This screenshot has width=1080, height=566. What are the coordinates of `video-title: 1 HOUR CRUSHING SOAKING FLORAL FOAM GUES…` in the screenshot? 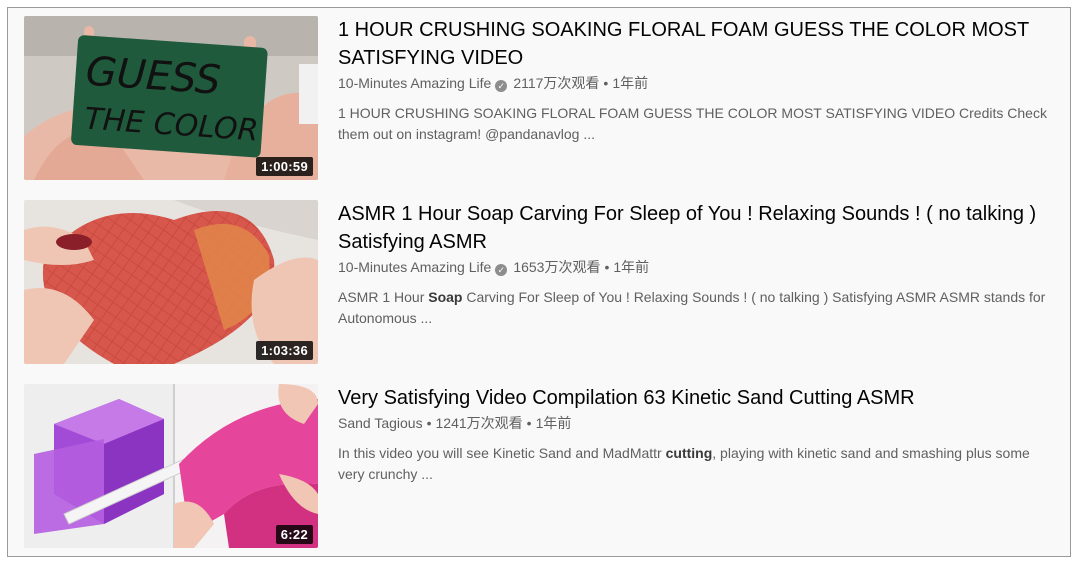 It's located at (698, 44).